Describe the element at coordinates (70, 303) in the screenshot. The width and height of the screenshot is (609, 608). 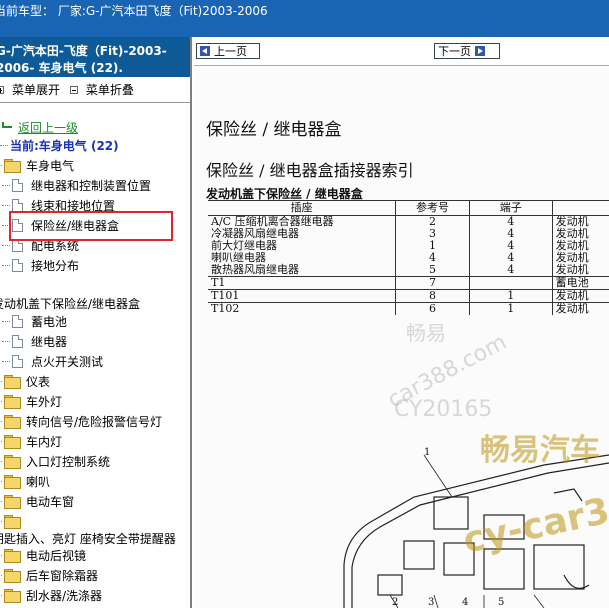
I see `tree-item: 发动机盖下保险丝/继电器盒` at that location.